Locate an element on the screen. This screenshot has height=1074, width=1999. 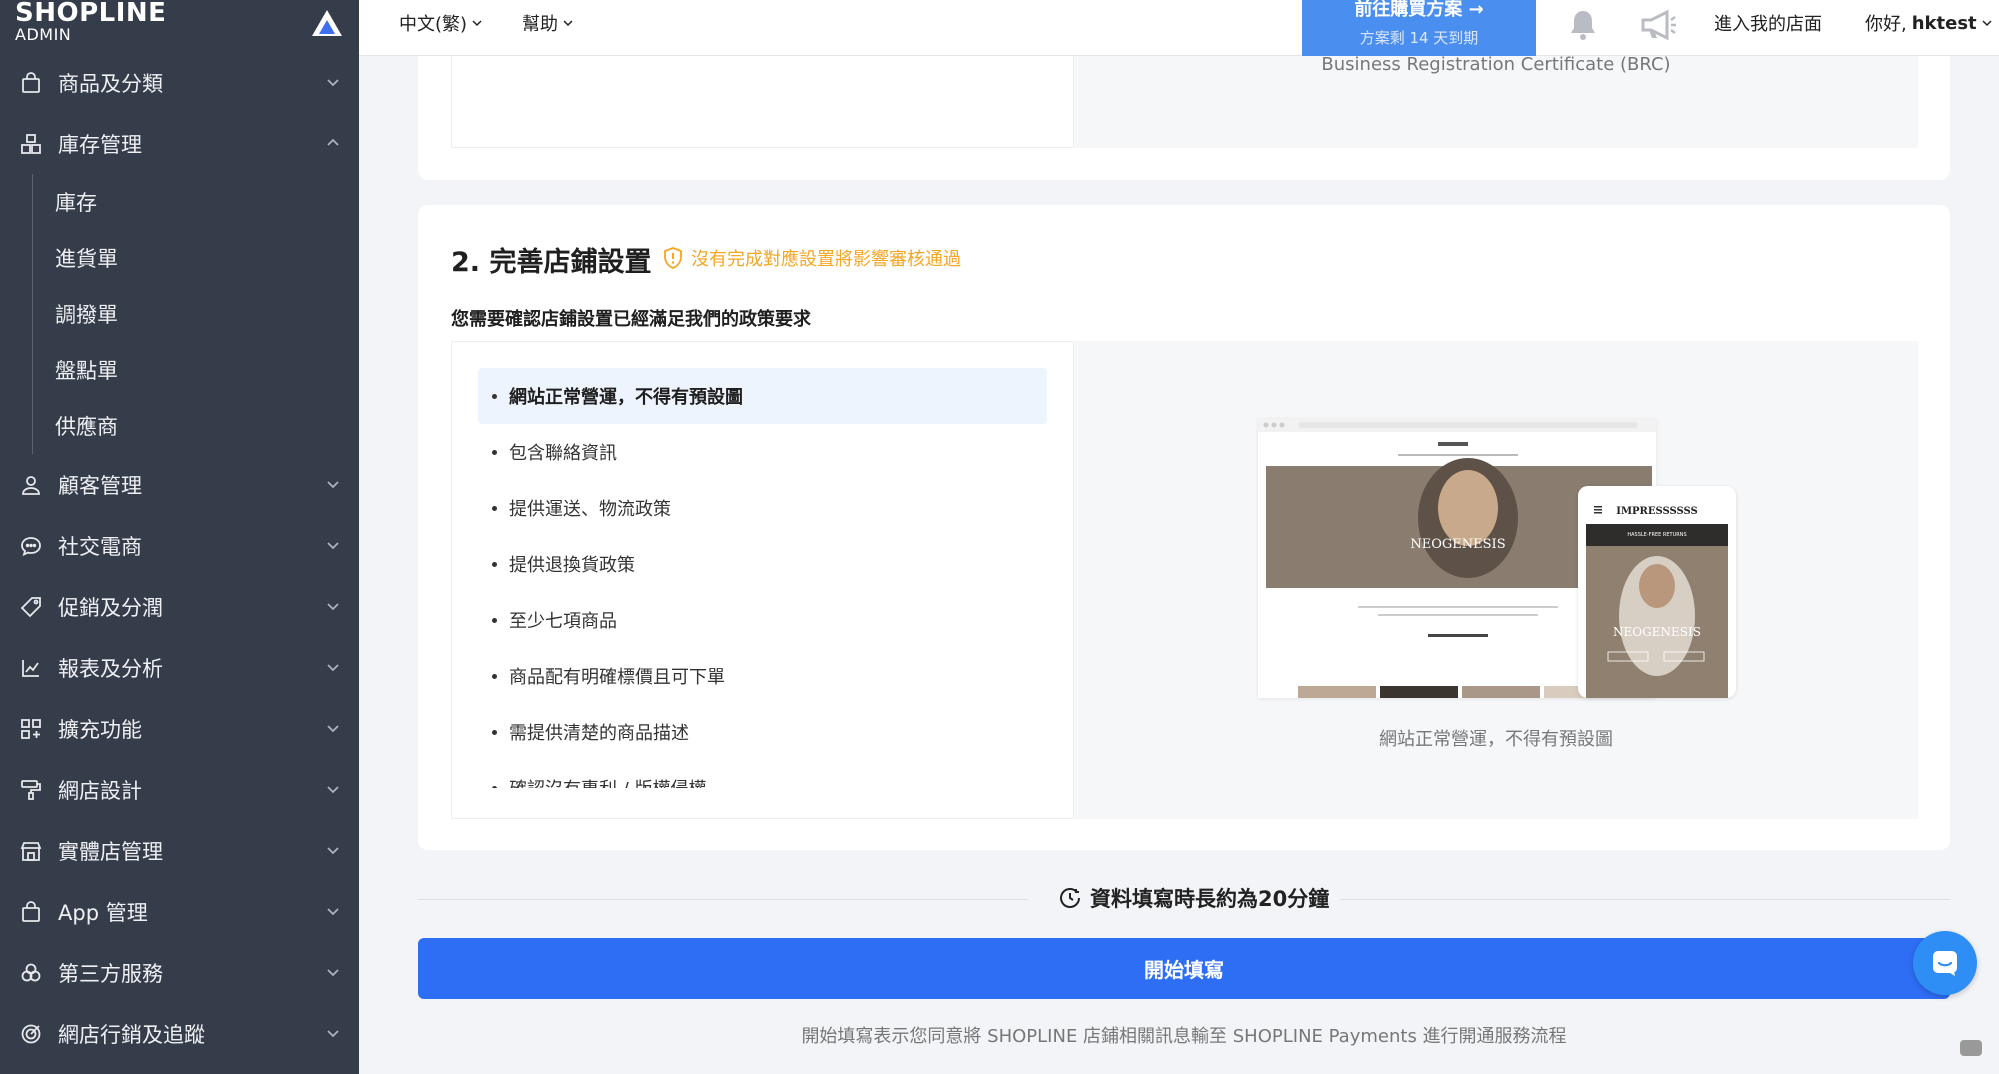
sidebar-item-reports: 報表及分析 is located at coordinates (179, 667).